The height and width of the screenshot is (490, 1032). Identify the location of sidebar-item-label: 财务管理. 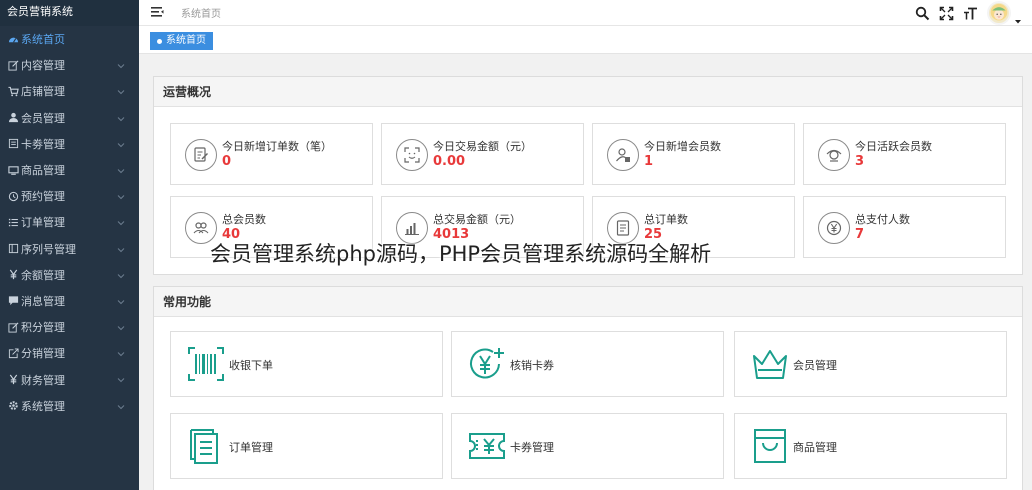
(43, 380).